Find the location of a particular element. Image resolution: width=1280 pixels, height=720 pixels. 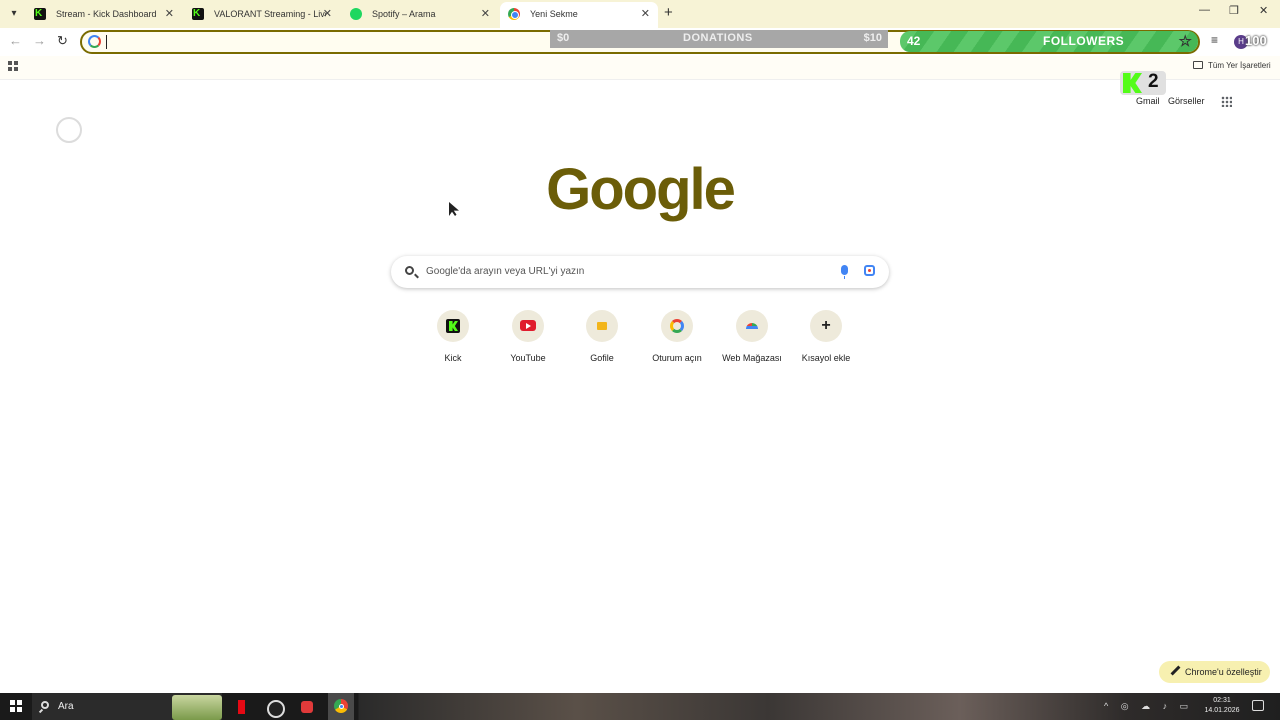

search-highlight-widget is located at coordinates (197, 707).